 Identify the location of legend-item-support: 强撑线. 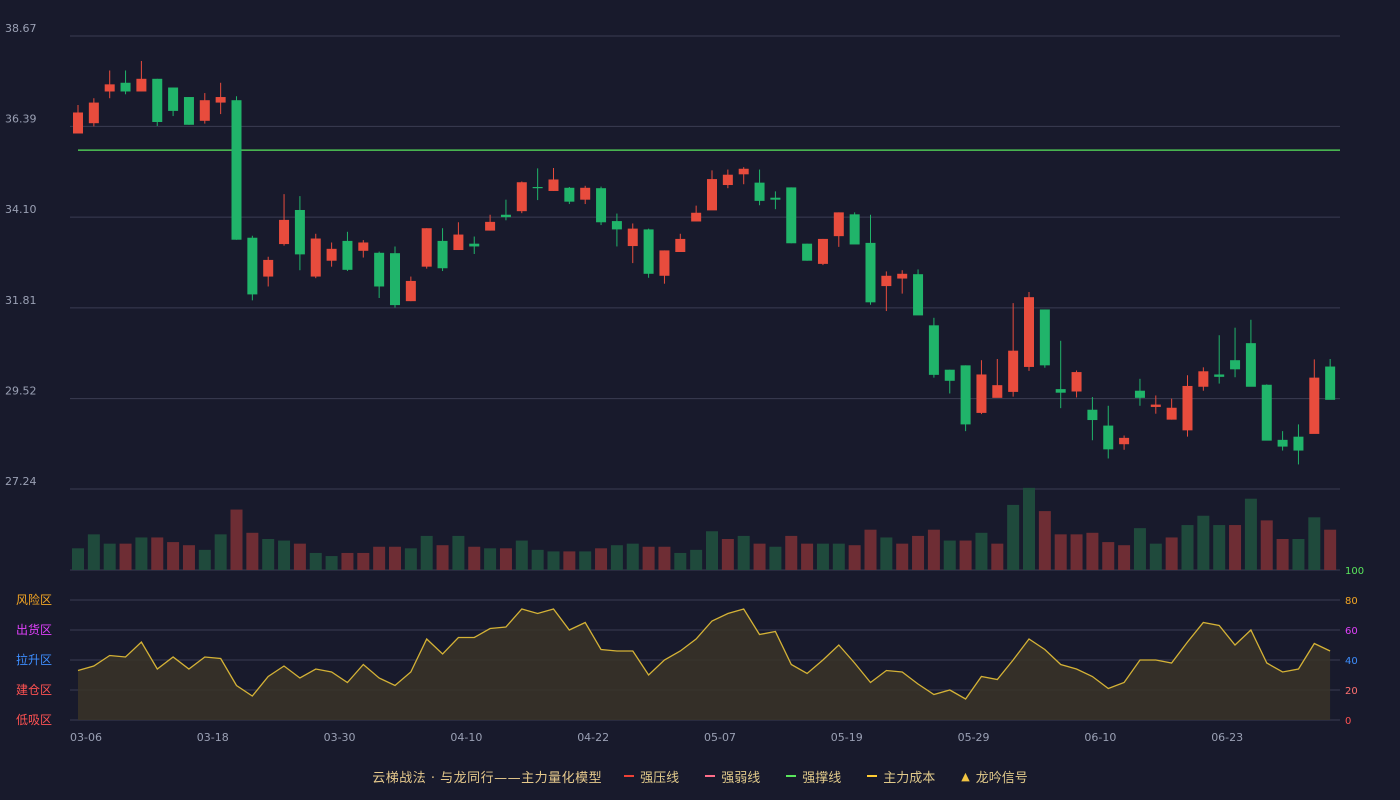
(813, 776).